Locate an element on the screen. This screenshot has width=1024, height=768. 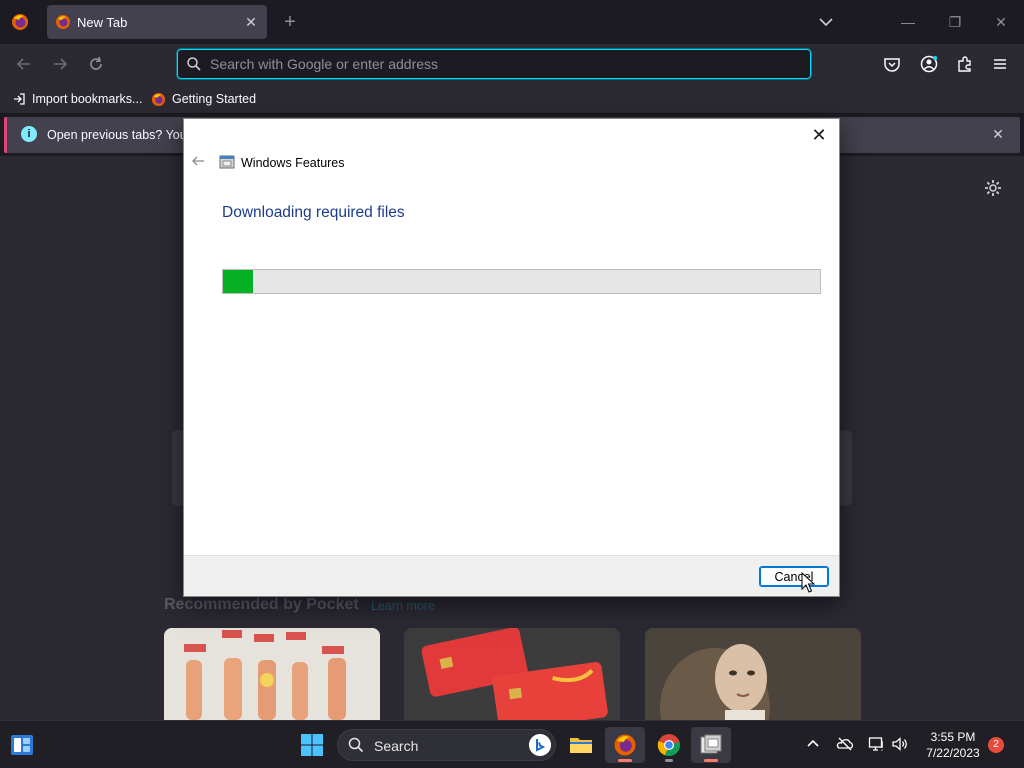
pocket-icon is located at coordinates (892, 64).